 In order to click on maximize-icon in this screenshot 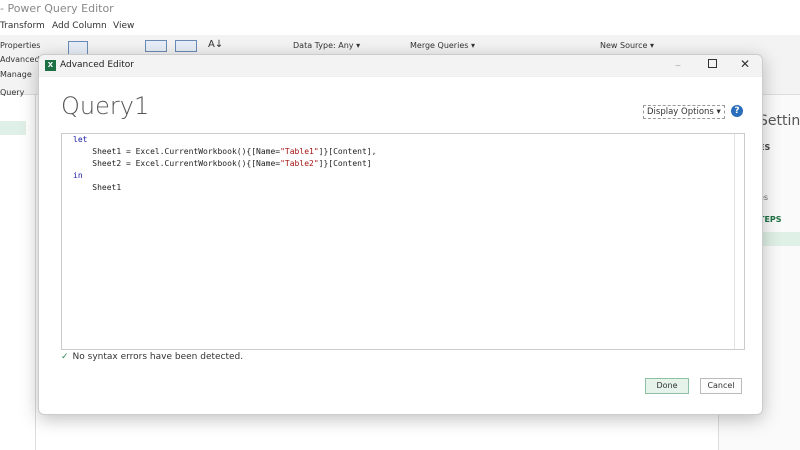, I will do `click(712, 63)`.